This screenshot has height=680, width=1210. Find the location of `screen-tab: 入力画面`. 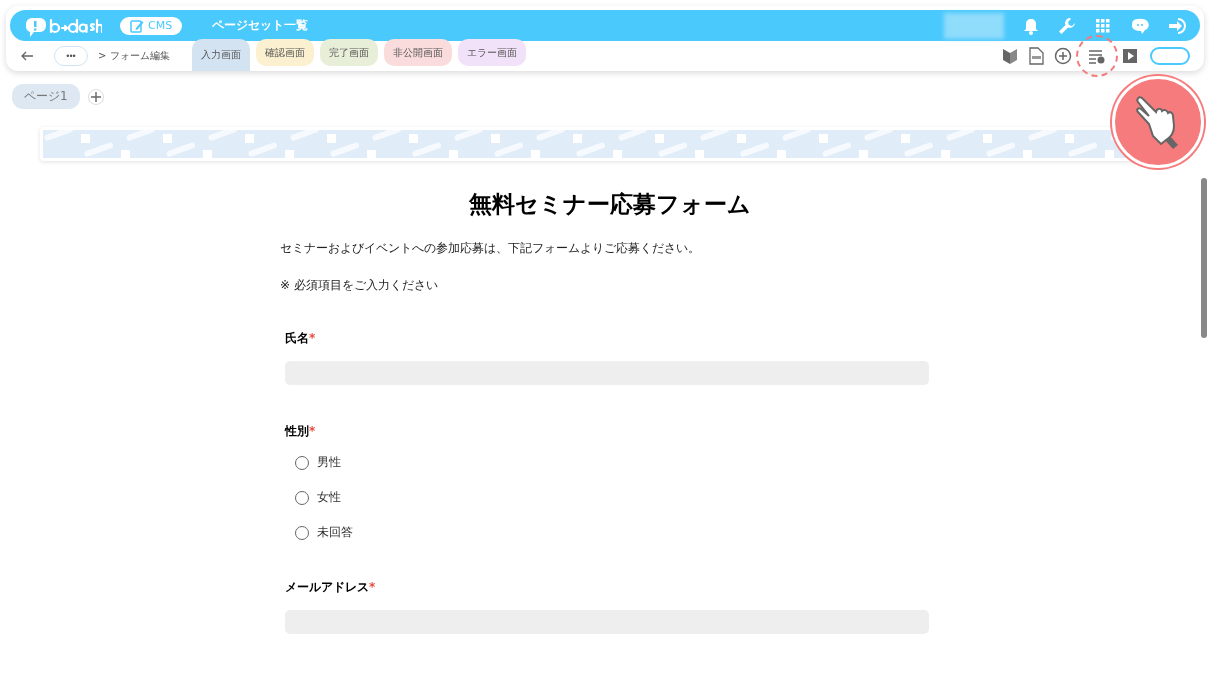

screen-tab: 入力画面 is located at coordinates (220, 55).